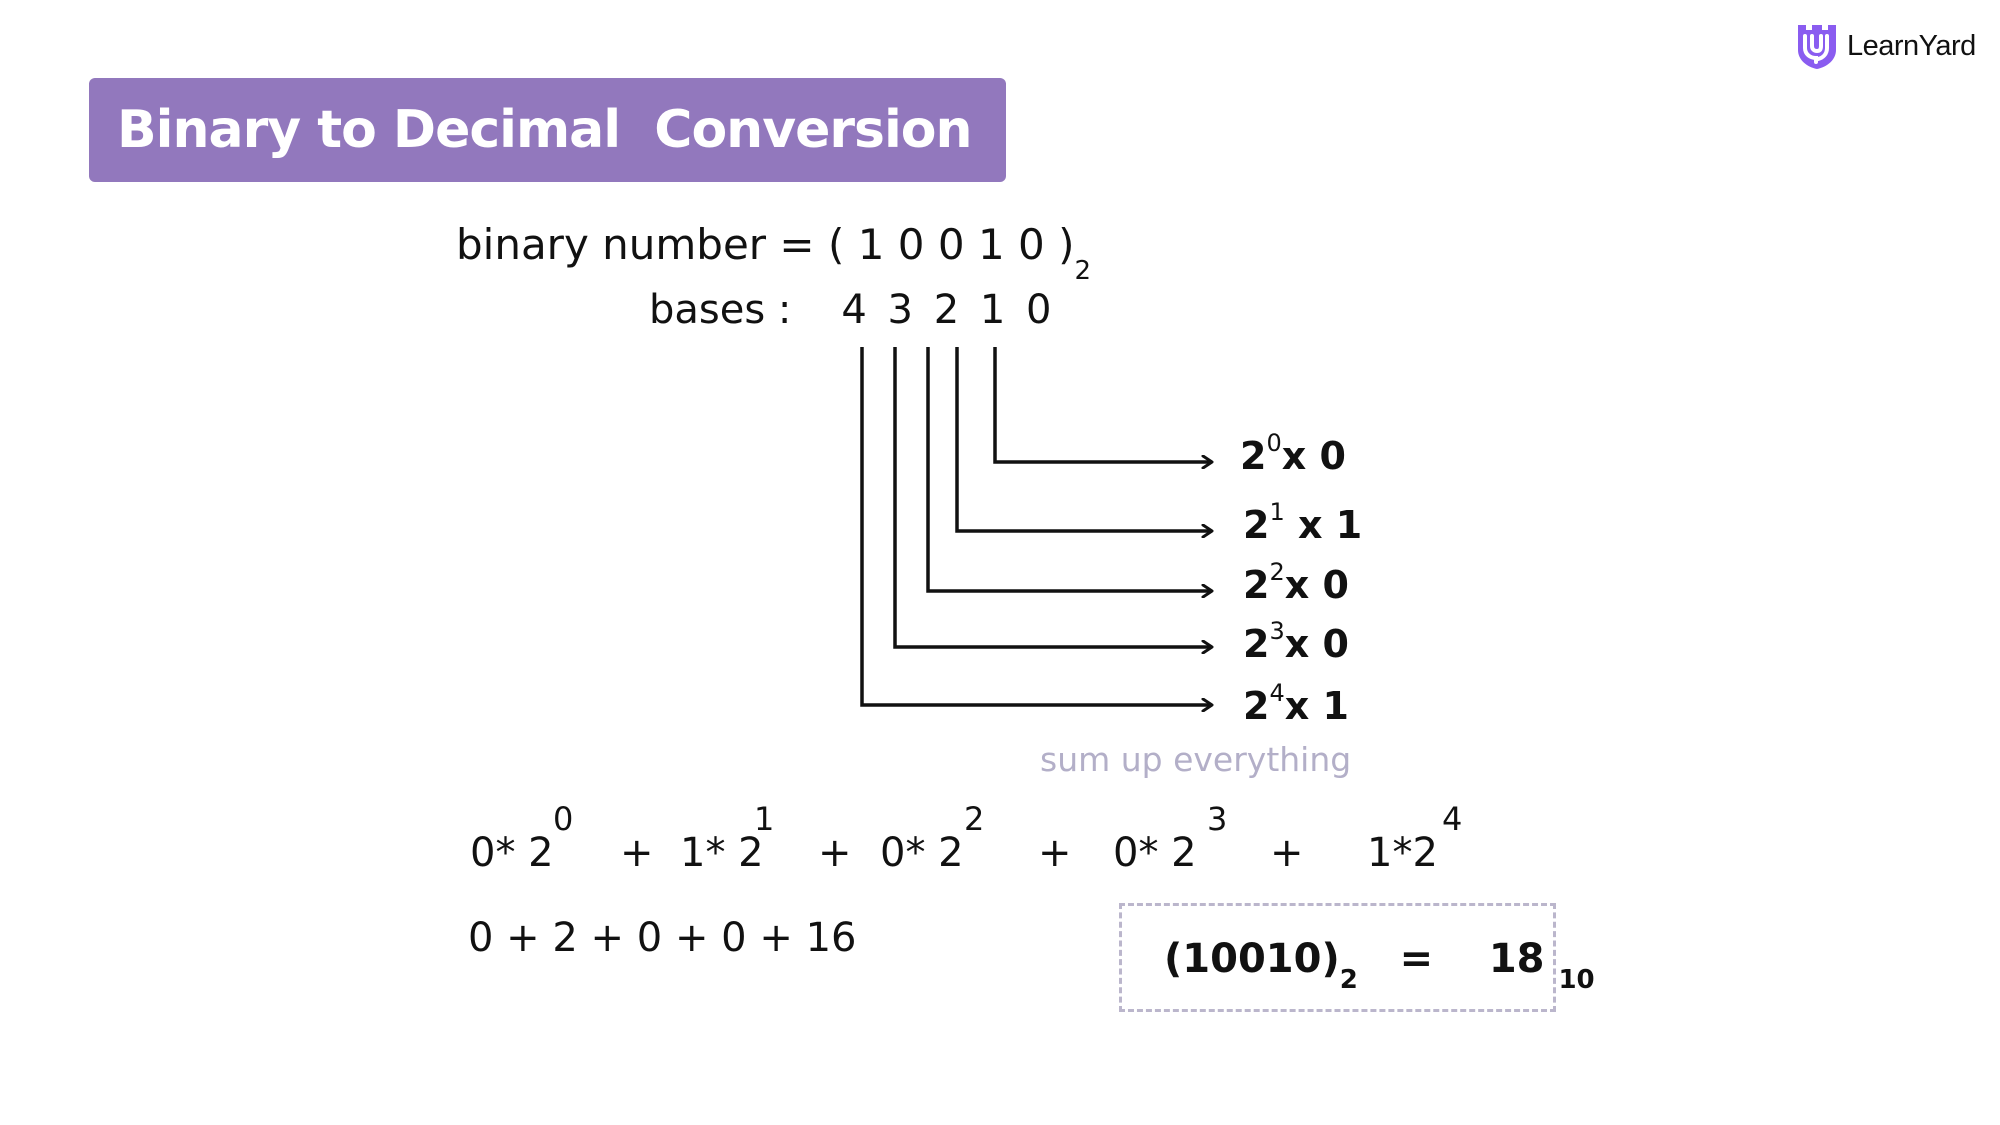 This screenshot has width=2000, height=1125. Describe the element at coordinates (1277, 512) in the screenshot. I see `term-exponent: 1` at that location.